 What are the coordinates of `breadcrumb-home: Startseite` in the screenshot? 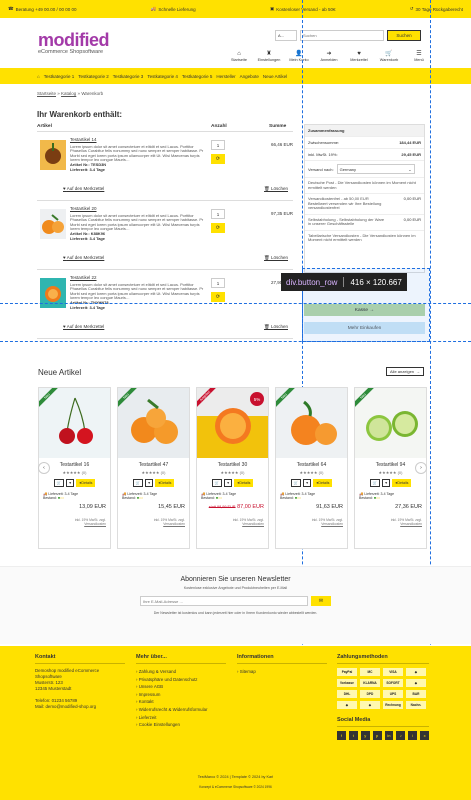 It's located at (46, 93).